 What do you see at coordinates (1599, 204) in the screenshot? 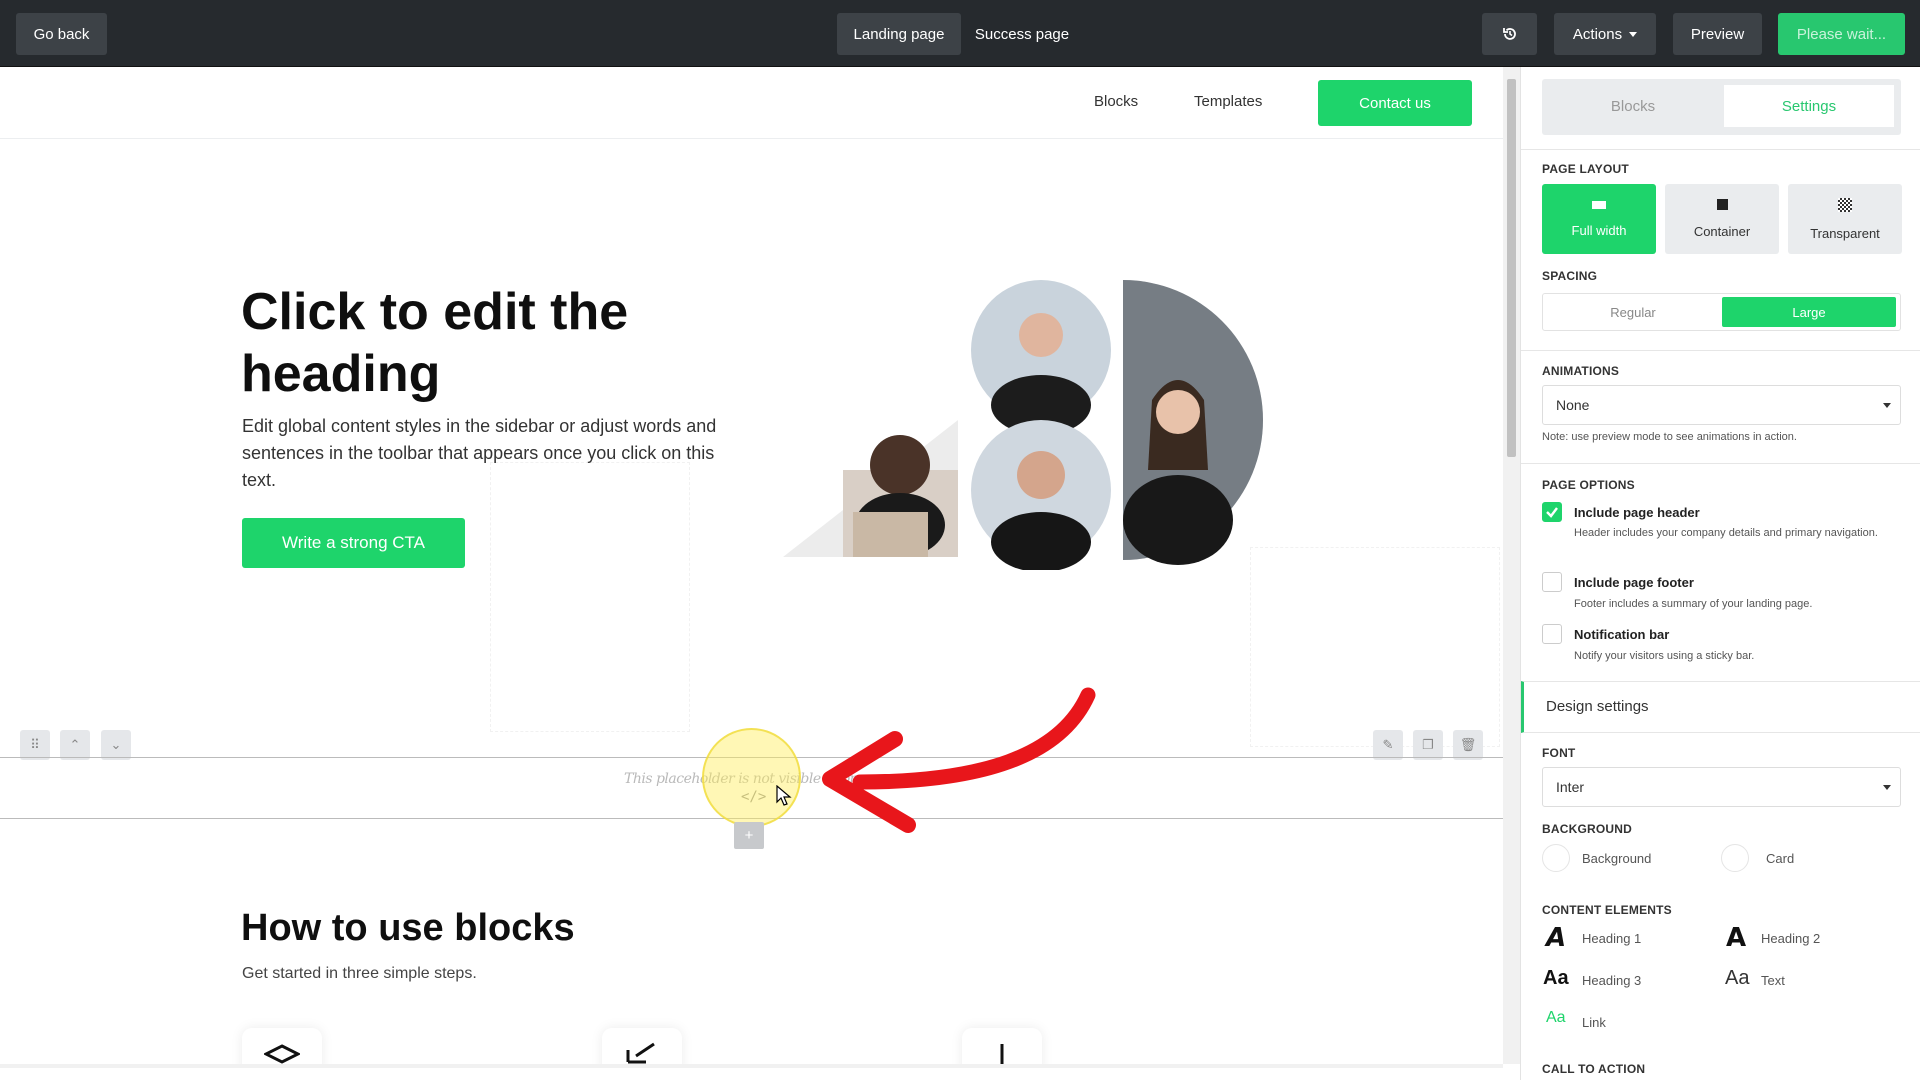
I see `full-width-icon` at bounding box center [1599, 204].